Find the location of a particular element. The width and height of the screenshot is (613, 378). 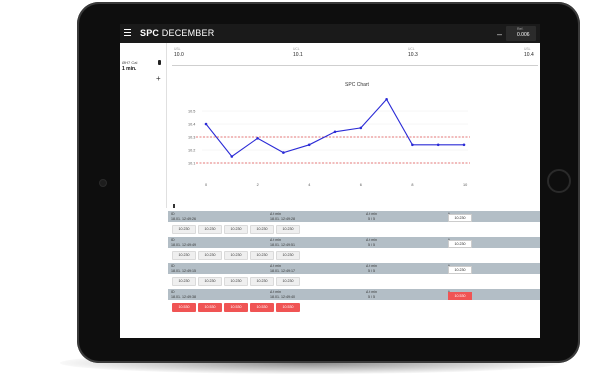

table-row-values: 10.530 10.530 10.530 10.530 10.530 10.530 is located at coordinates (354, 303).